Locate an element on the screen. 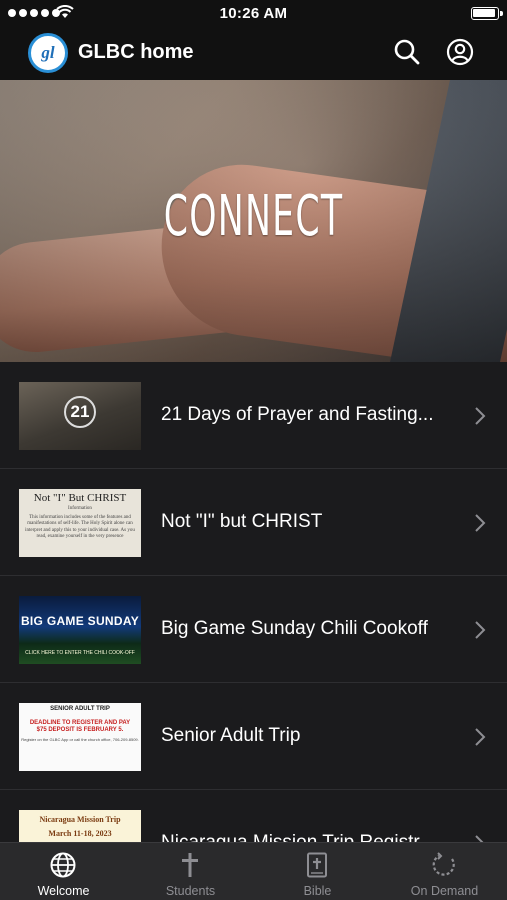 This screenshot has height=900, width=507. bible-icon is located at coordinates (317, 865).